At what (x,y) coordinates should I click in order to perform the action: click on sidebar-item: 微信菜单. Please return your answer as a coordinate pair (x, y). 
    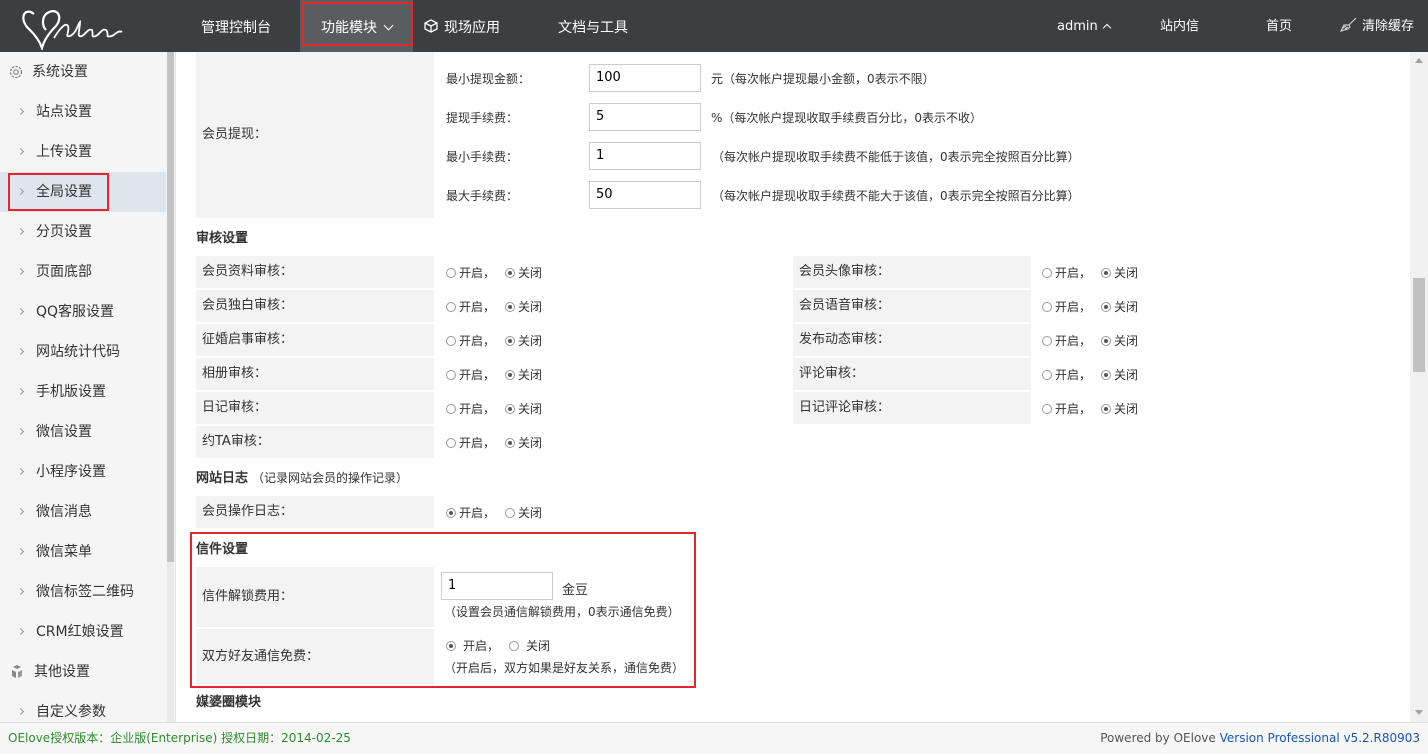
    Looking at the image, I should click on (83, 552).